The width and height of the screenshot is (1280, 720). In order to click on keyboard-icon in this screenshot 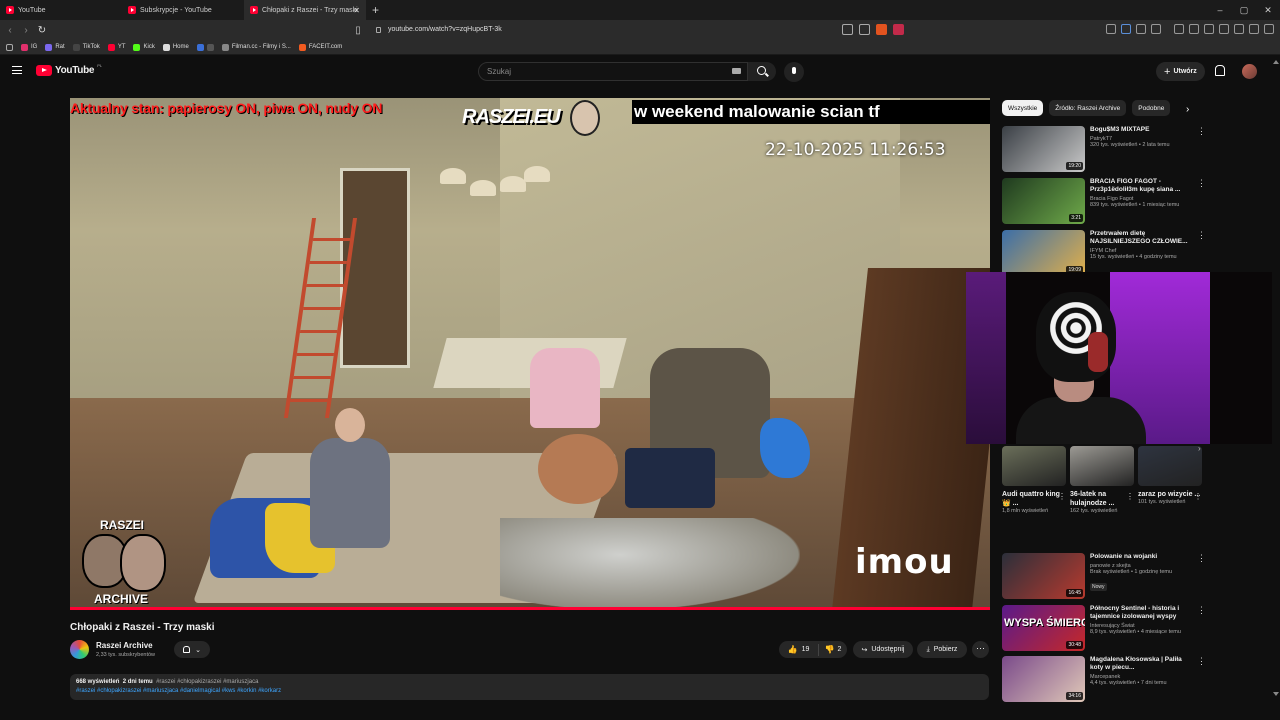, I will do `click(736, 71)`.